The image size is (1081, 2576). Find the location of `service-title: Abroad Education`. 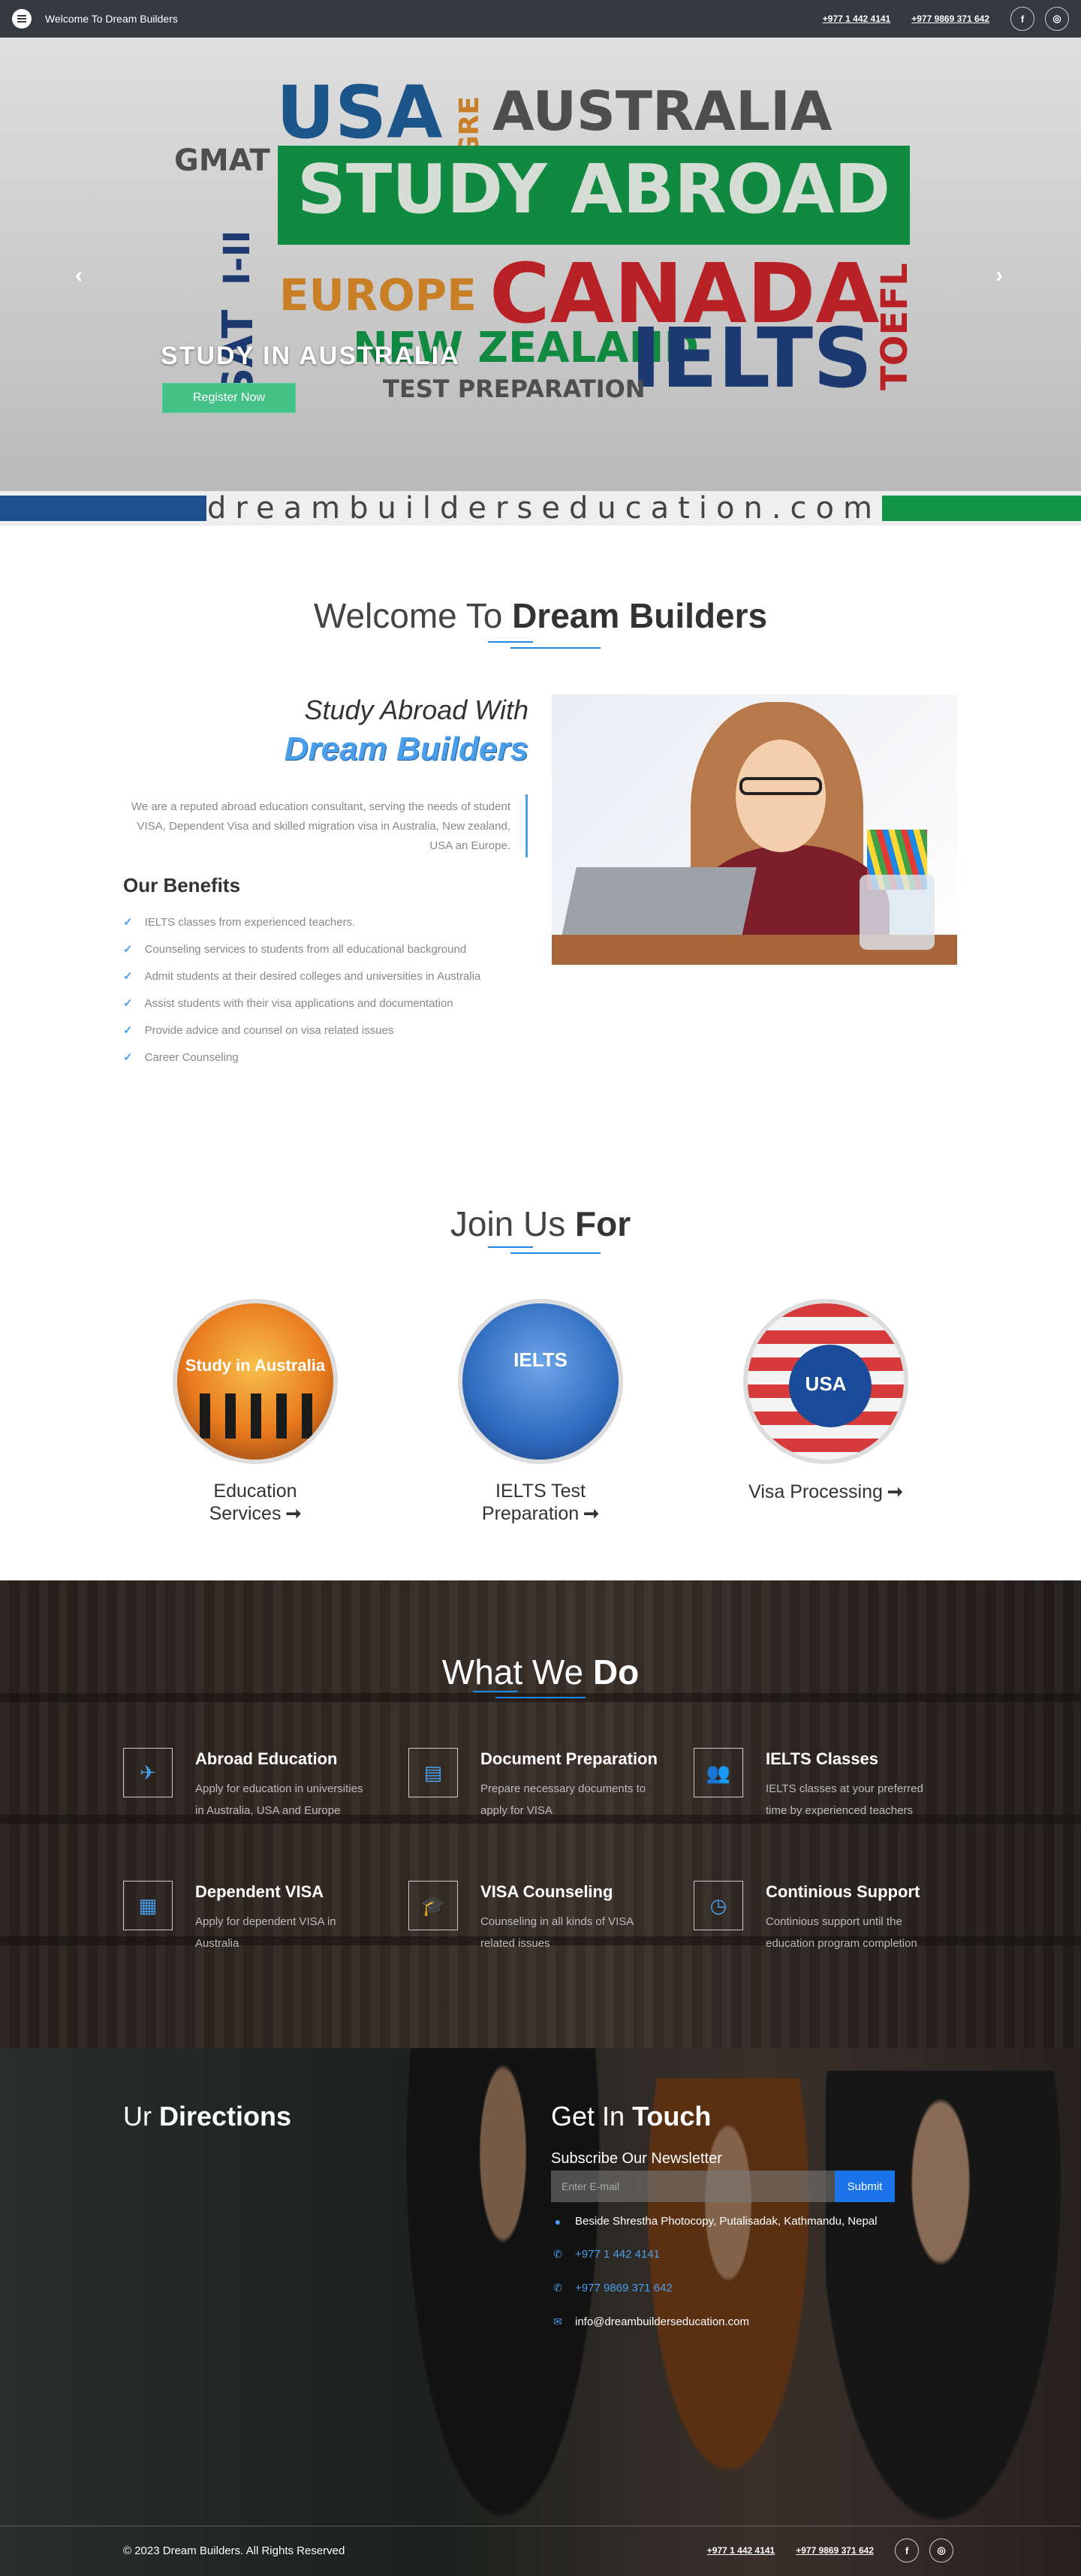

service-title: Abroad Education is located at coordinates (266, 1759).